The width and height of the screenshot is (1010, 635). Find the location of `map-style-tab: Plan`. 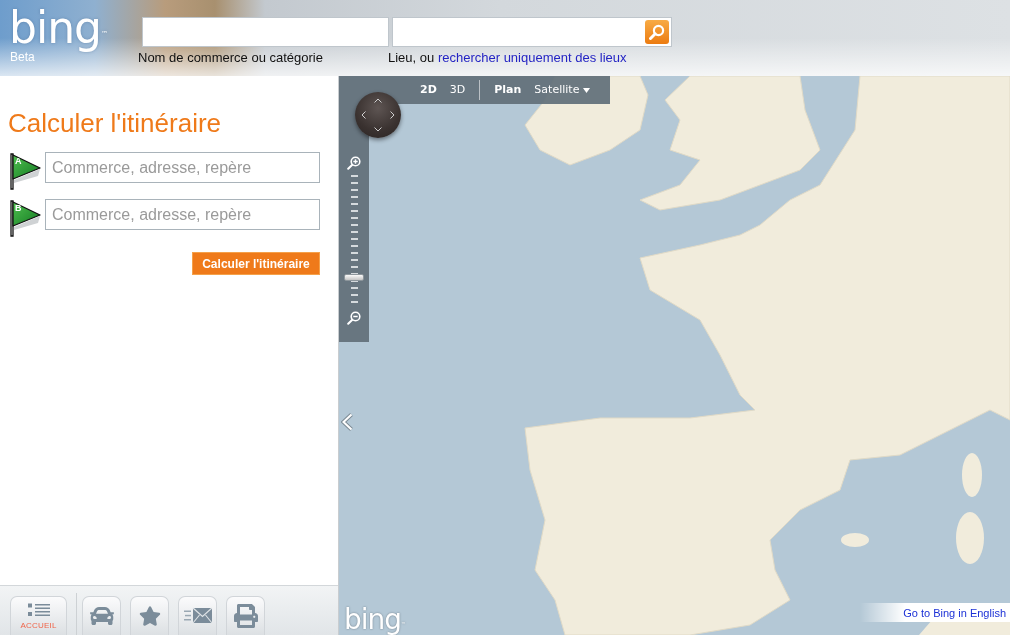

map-style-tab: Plan is located at coordinates (508, 90).